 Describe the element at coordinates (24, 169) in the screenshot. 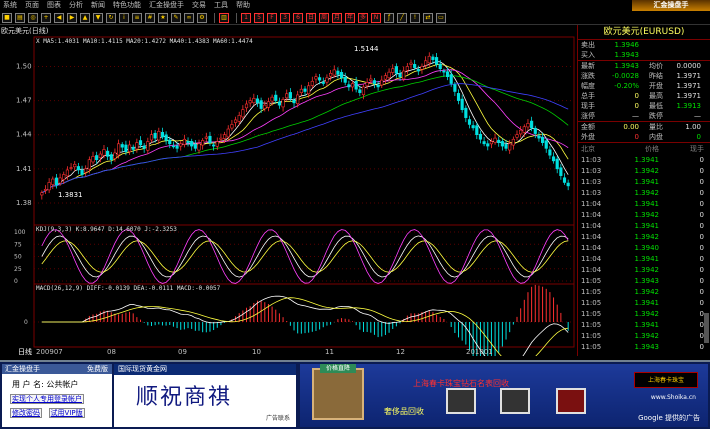

I see `y-tick-label: 1.41` at that location.